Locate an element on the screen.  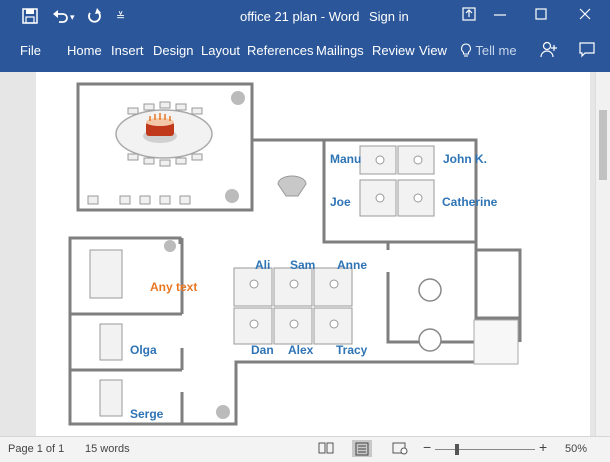
zoom-level: 50% is located at coordinates (576, 449).